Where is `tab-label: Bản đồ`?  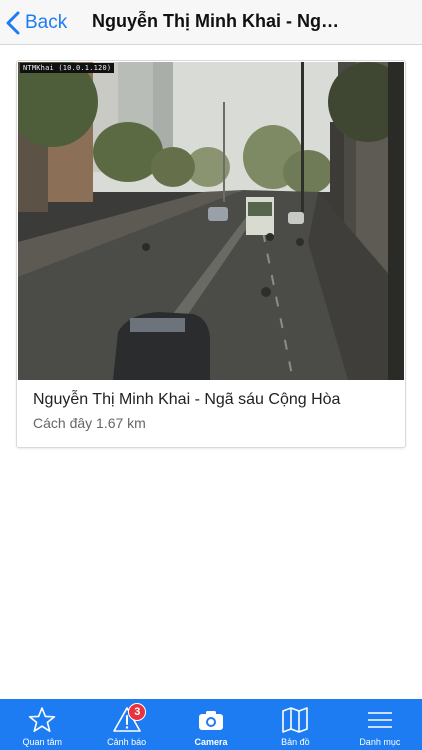
tab-label: Bản đồ is located at coordinates (295, 742).